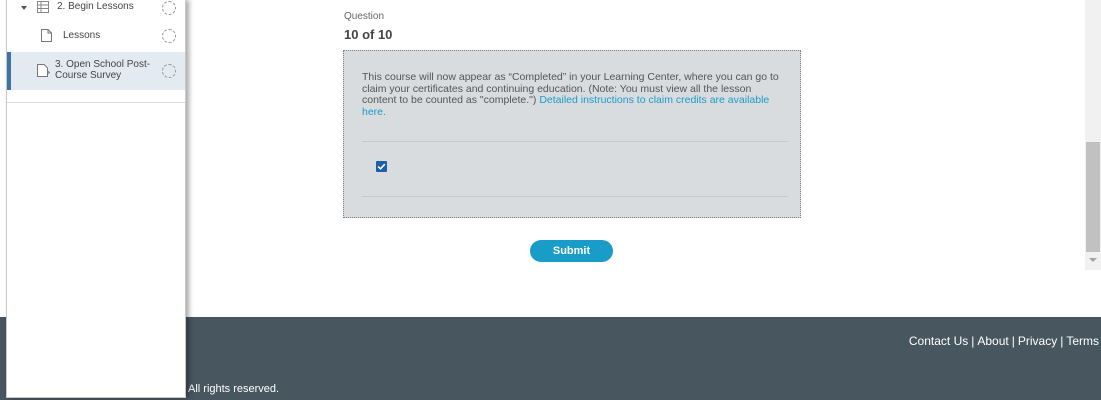 The height and width of the screenshot is (400, 1101). I want to click on footer-link-privacy: Privacy, so click(1037, 341).